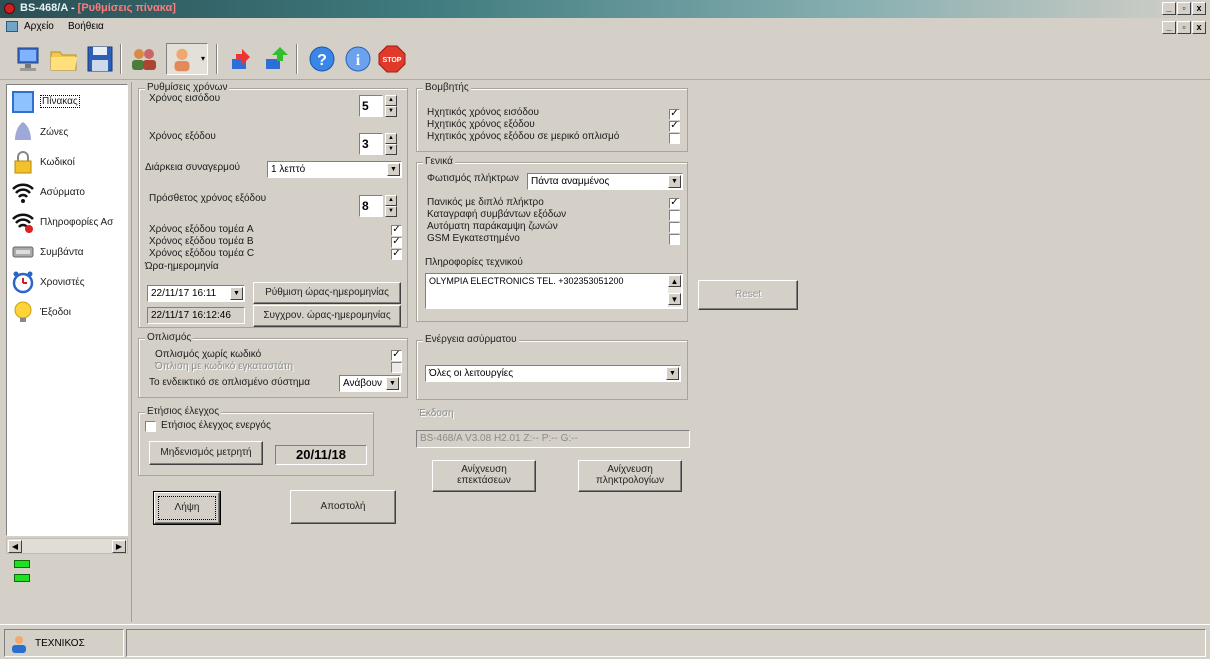 The width and height of the screenshot is (1210, 659). Describe the element at coordinates (67, 312) in the screenshot. I see `sidebar-item-outputs: Έξοδοι` at that location.